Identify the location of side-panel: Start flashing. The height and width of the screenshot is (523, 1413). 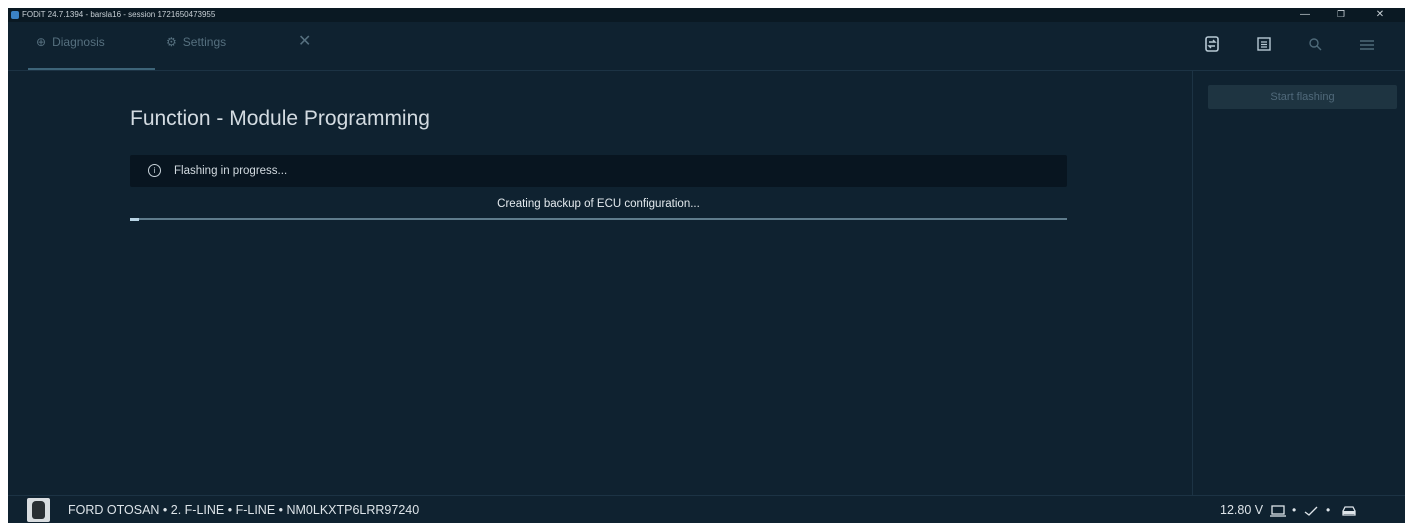
(1298, 283).